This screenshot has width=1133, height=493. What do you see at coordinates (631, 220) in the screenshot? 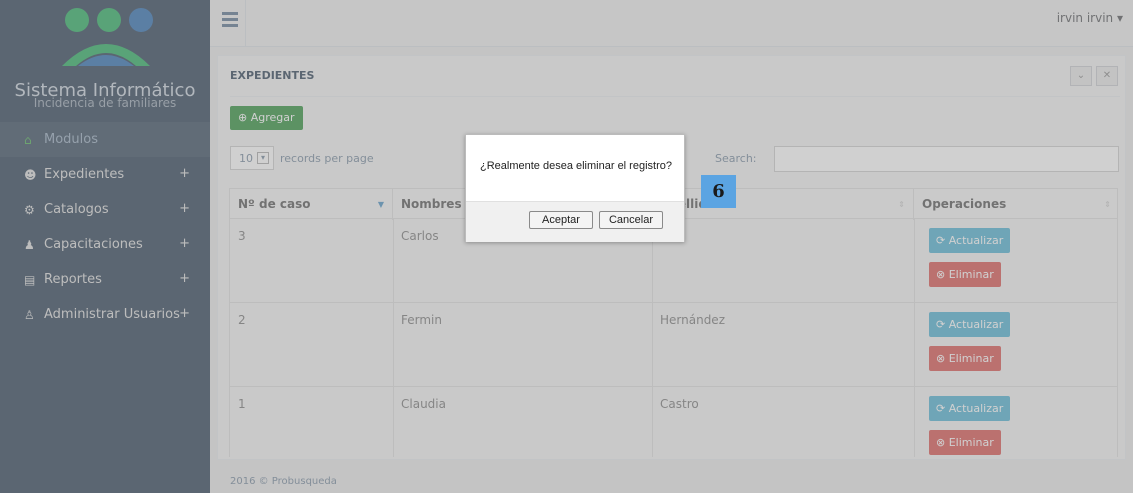
I see `cancel-button: Cancelar` at bounding box center [631, 220].